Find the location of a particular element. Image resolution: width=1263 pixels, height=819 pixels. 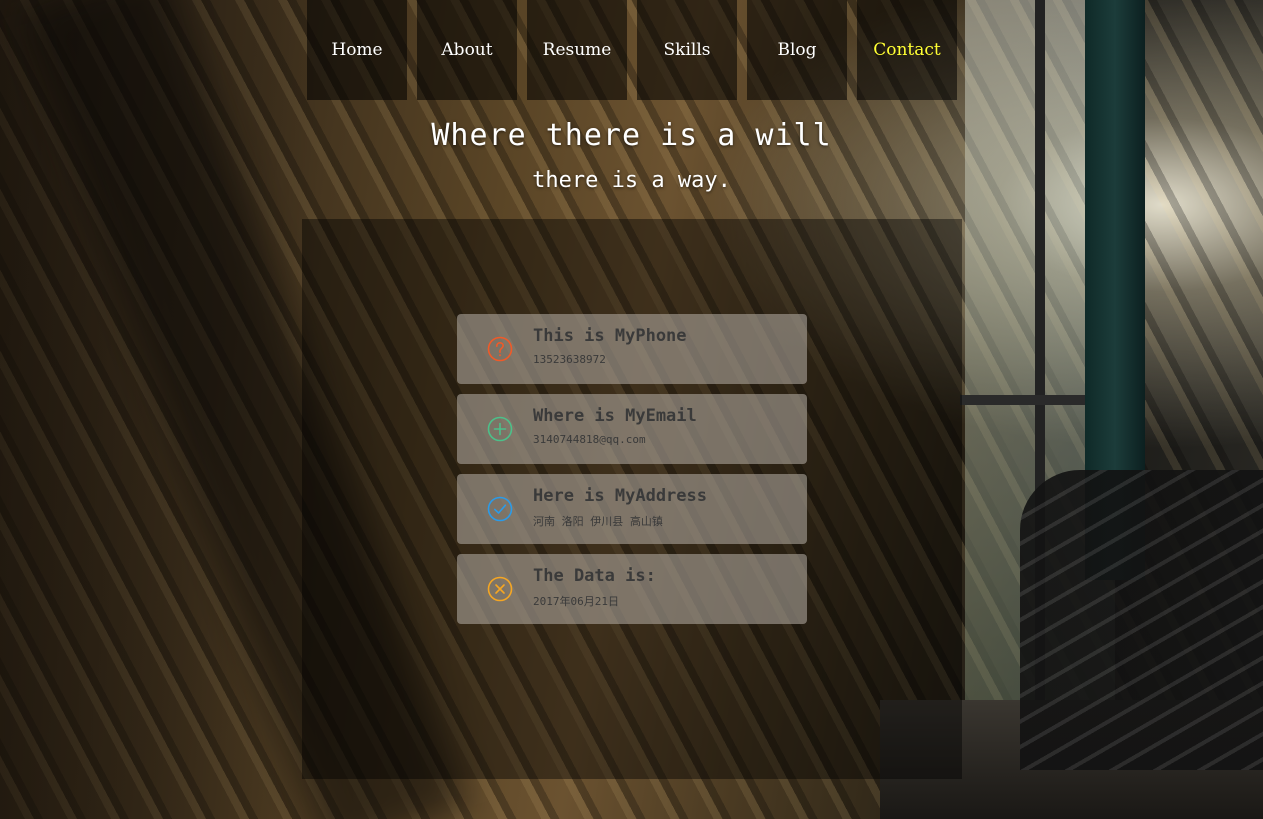

background-window-crossbar is located at coordinates (1030, 400).